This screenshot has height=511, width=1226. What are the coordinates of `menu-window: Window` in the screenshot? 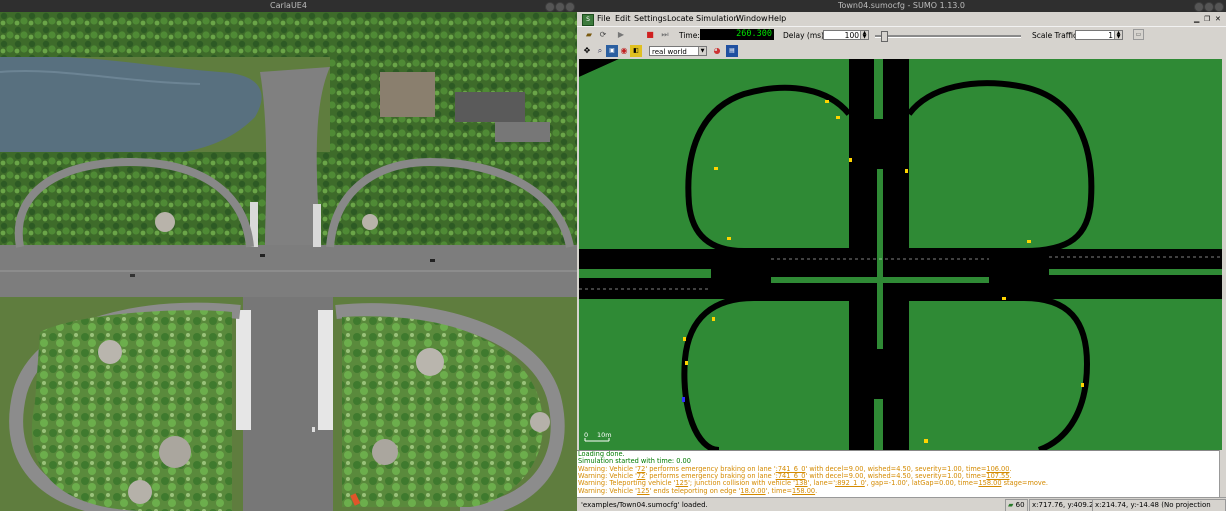 It's located at (752, 19).